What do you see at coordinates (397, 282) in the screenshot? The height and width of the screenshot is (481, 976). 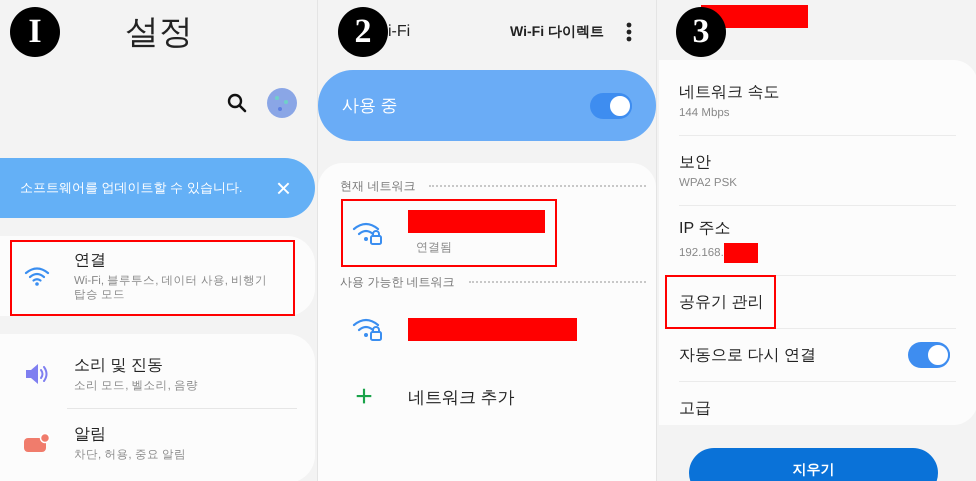 I see `section-header: 사용 가능한 네트워크` at bounding box center [397, 282].